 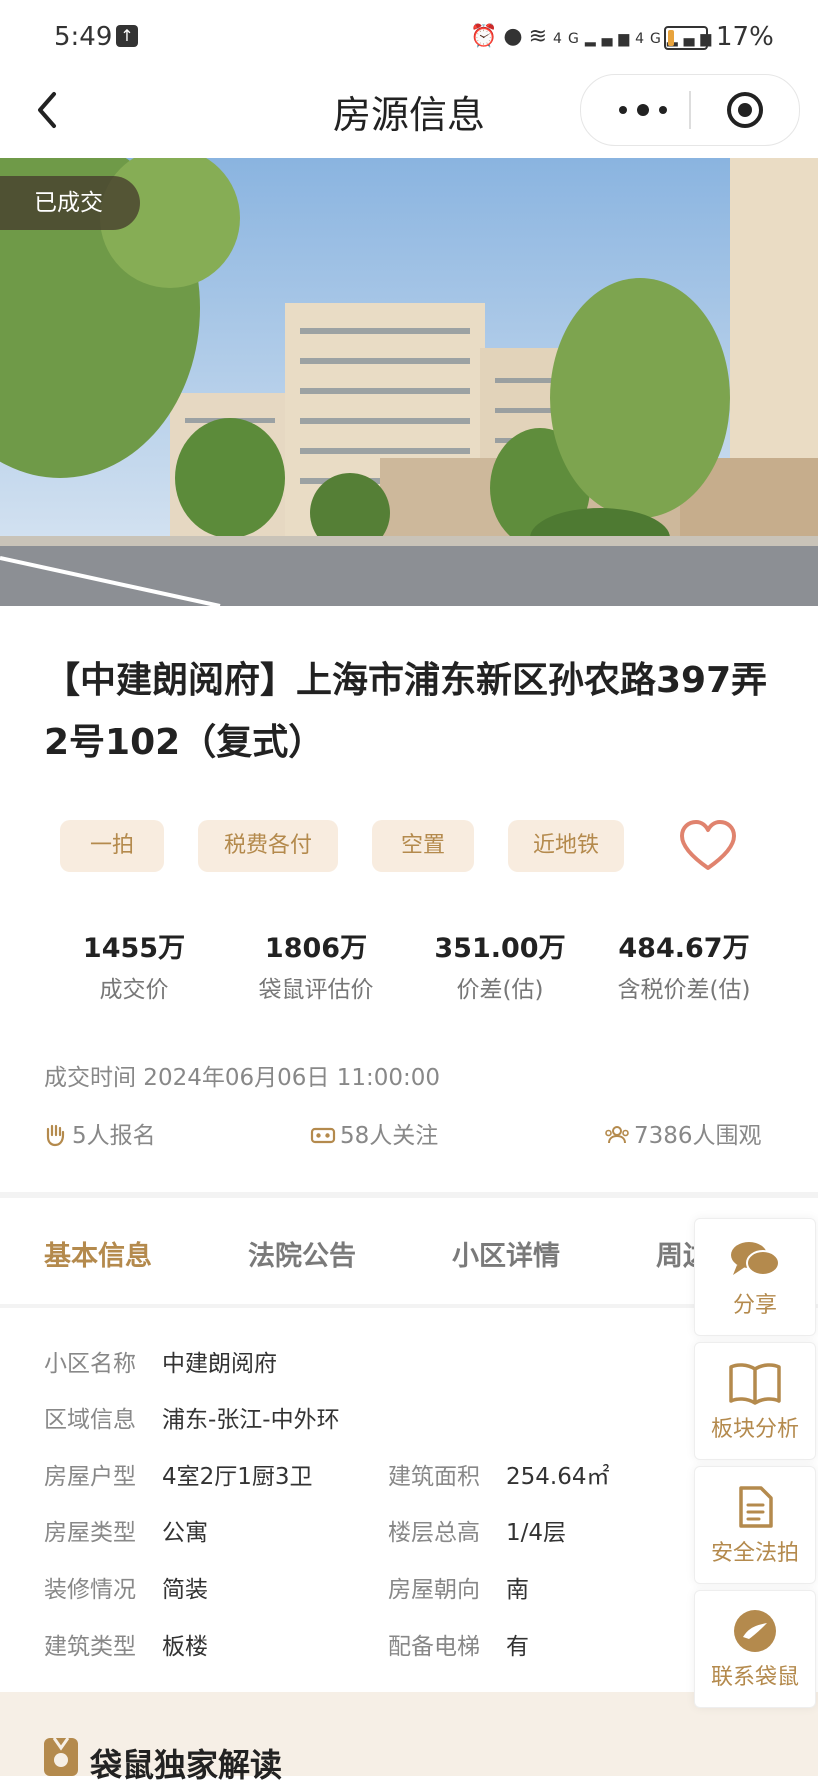 I want to click on kangaroo-logo-icon, so click(x=755, y=1631).